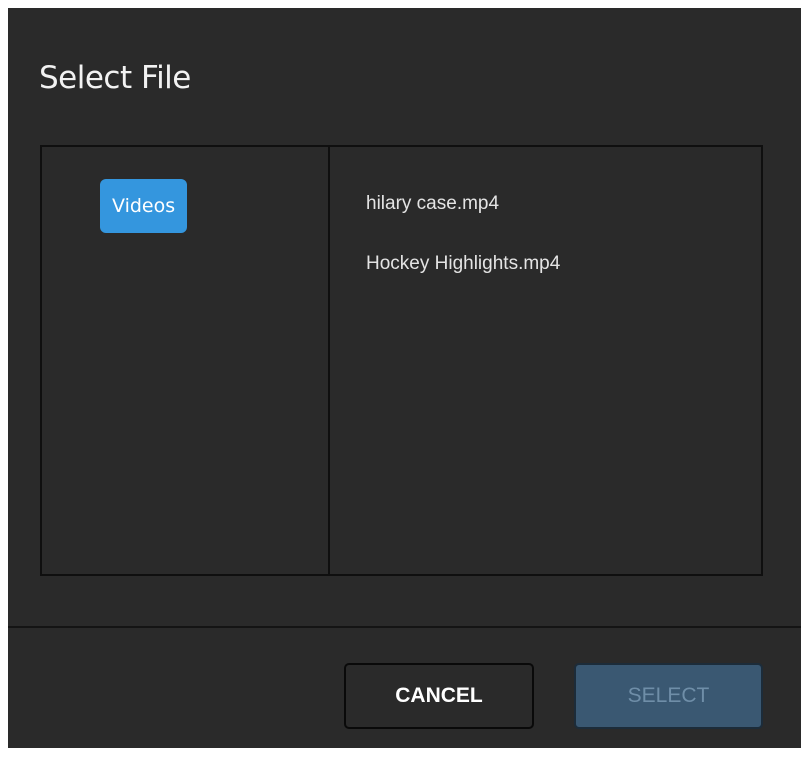  Describe the element at coordinates (115, 78) in the screenshot. I see `dialog-title: Select File` at that location.